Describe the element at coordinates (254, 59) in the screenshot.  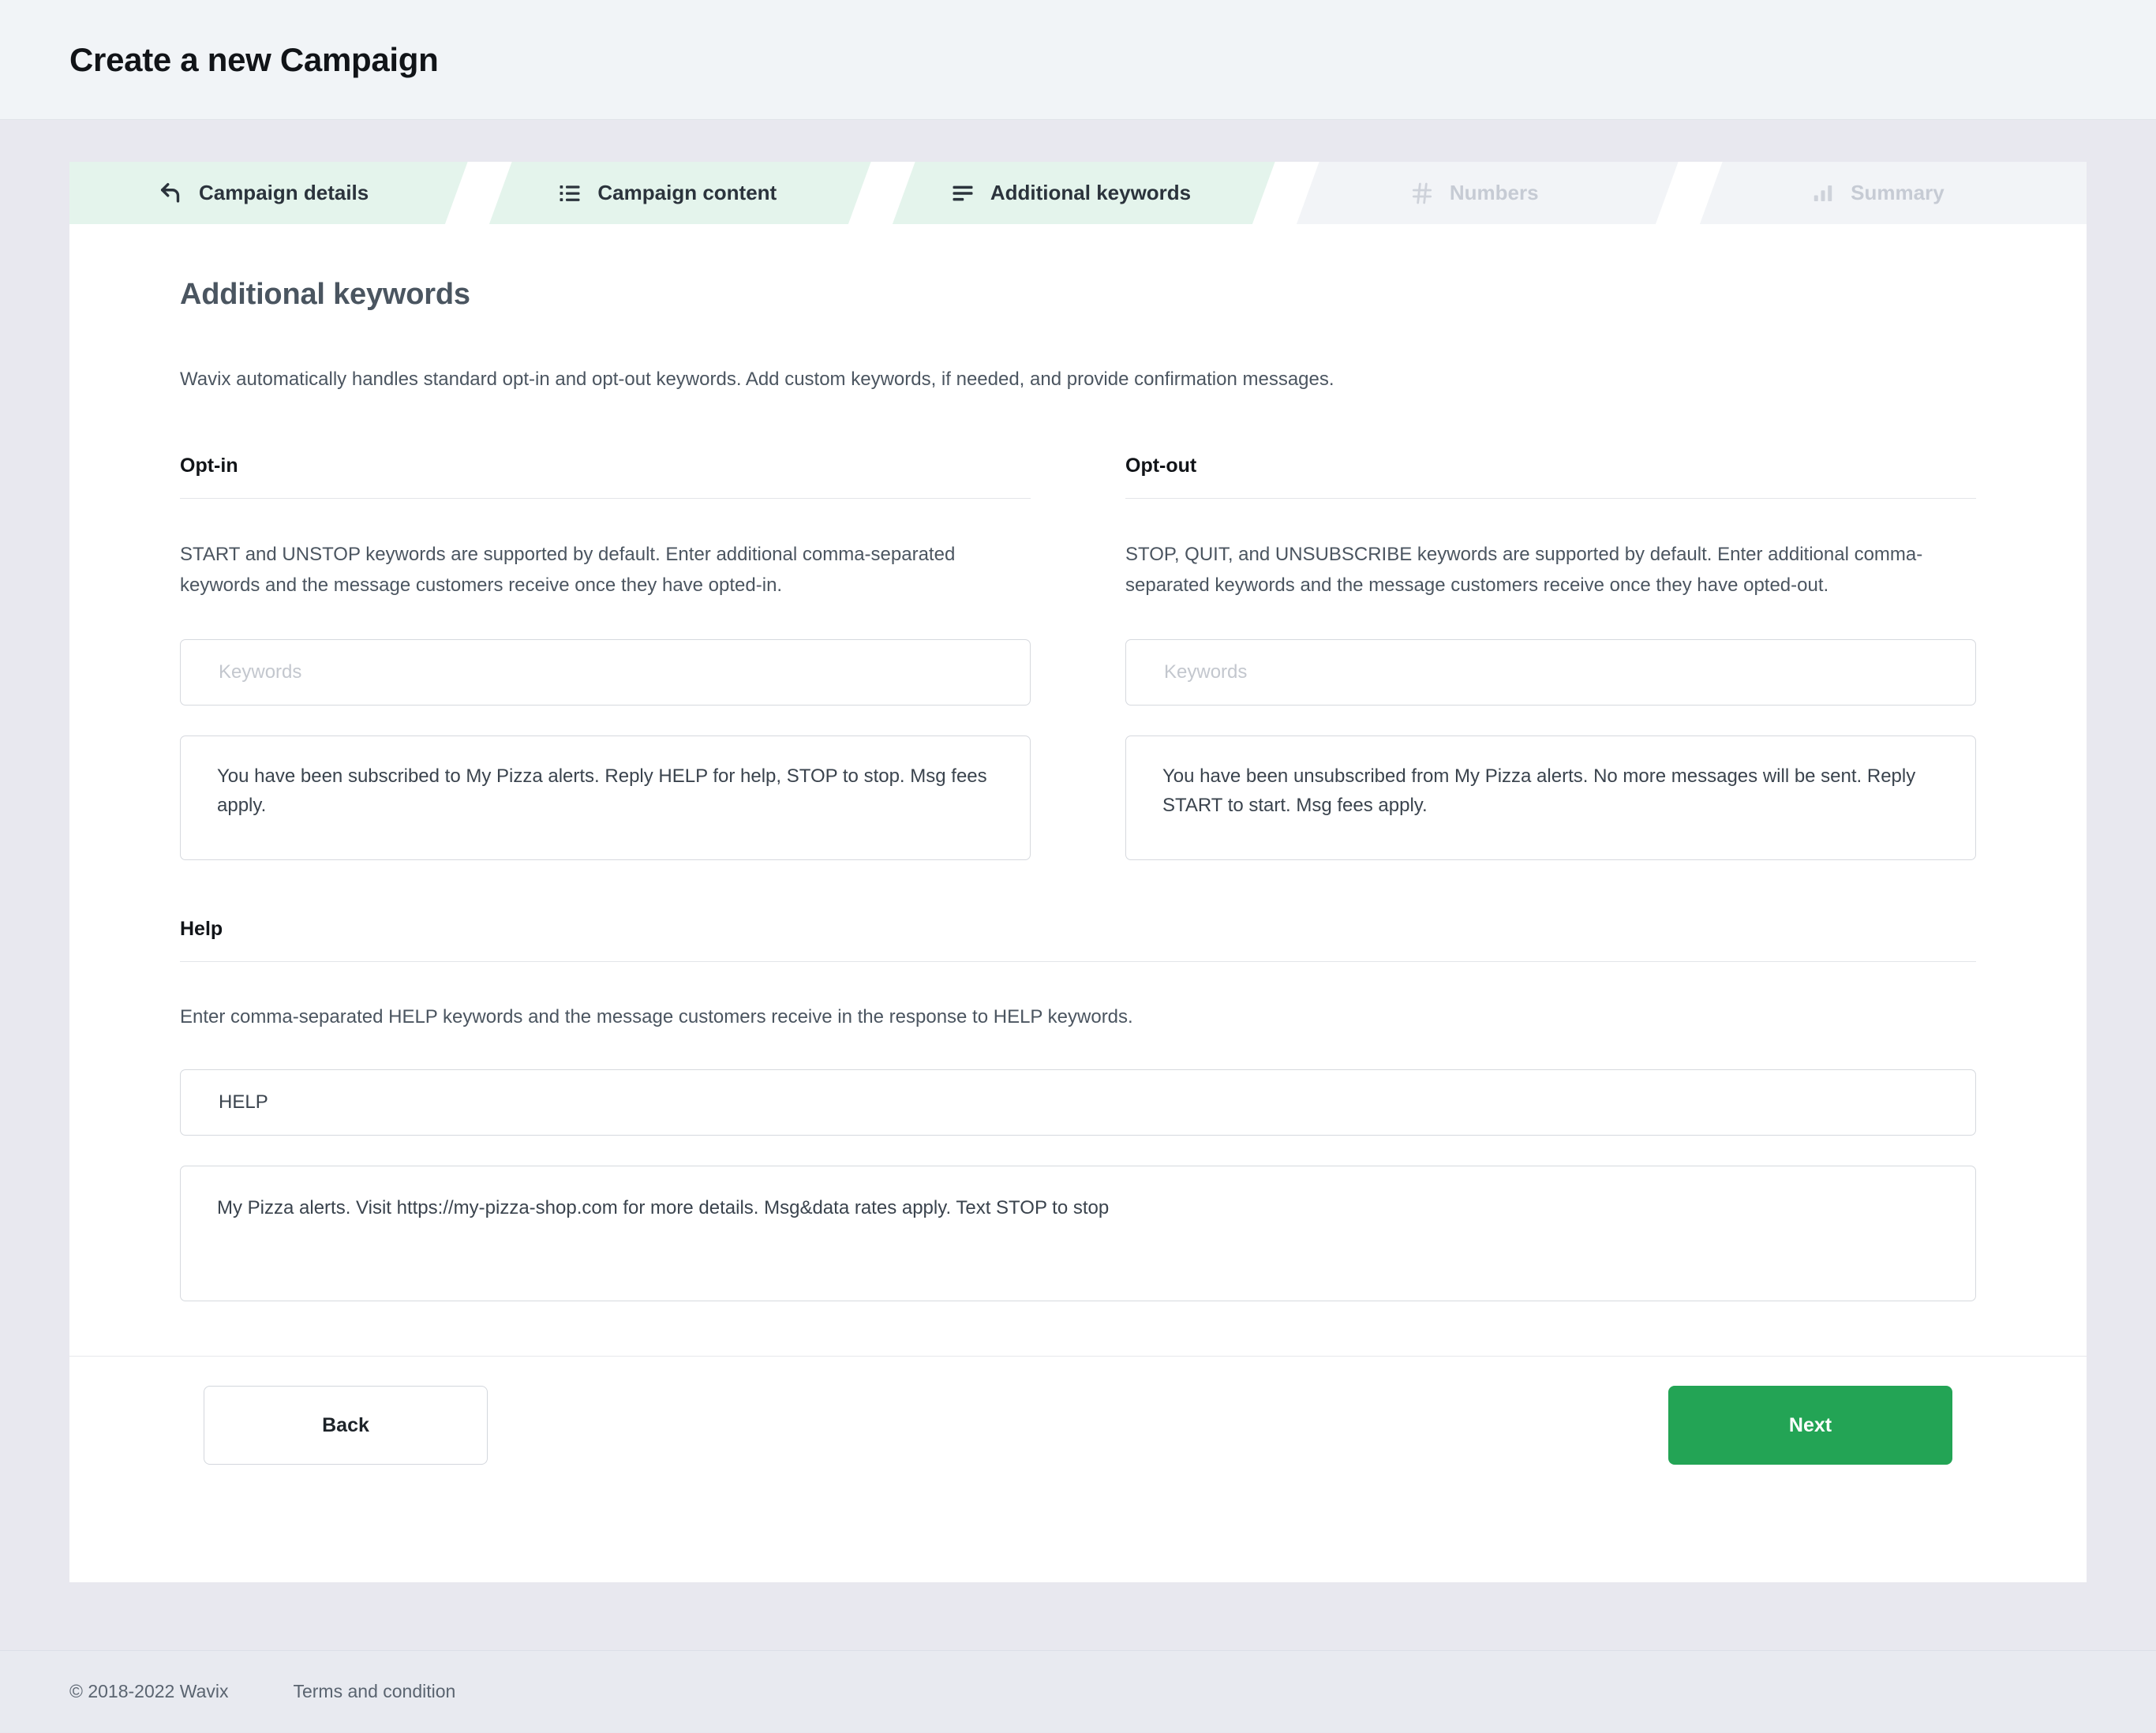
I see `page-title: Create a new Campaign` at that location.